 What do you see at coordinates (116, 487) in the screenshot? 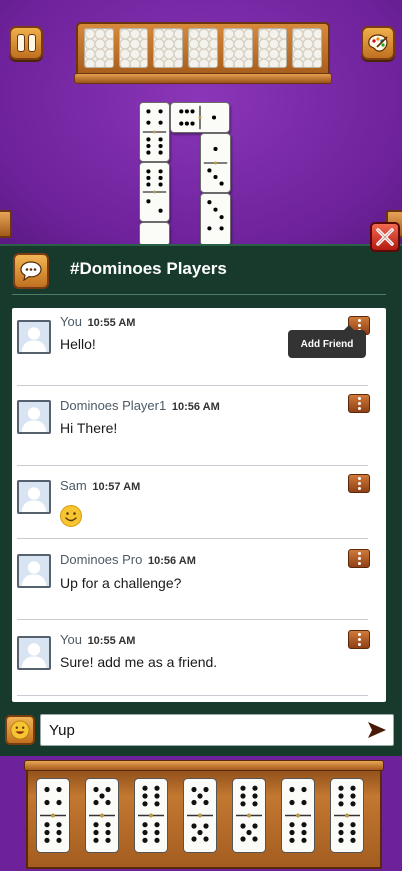
I see `message-time: 10:57 AM` at bounding box center [116, 487].